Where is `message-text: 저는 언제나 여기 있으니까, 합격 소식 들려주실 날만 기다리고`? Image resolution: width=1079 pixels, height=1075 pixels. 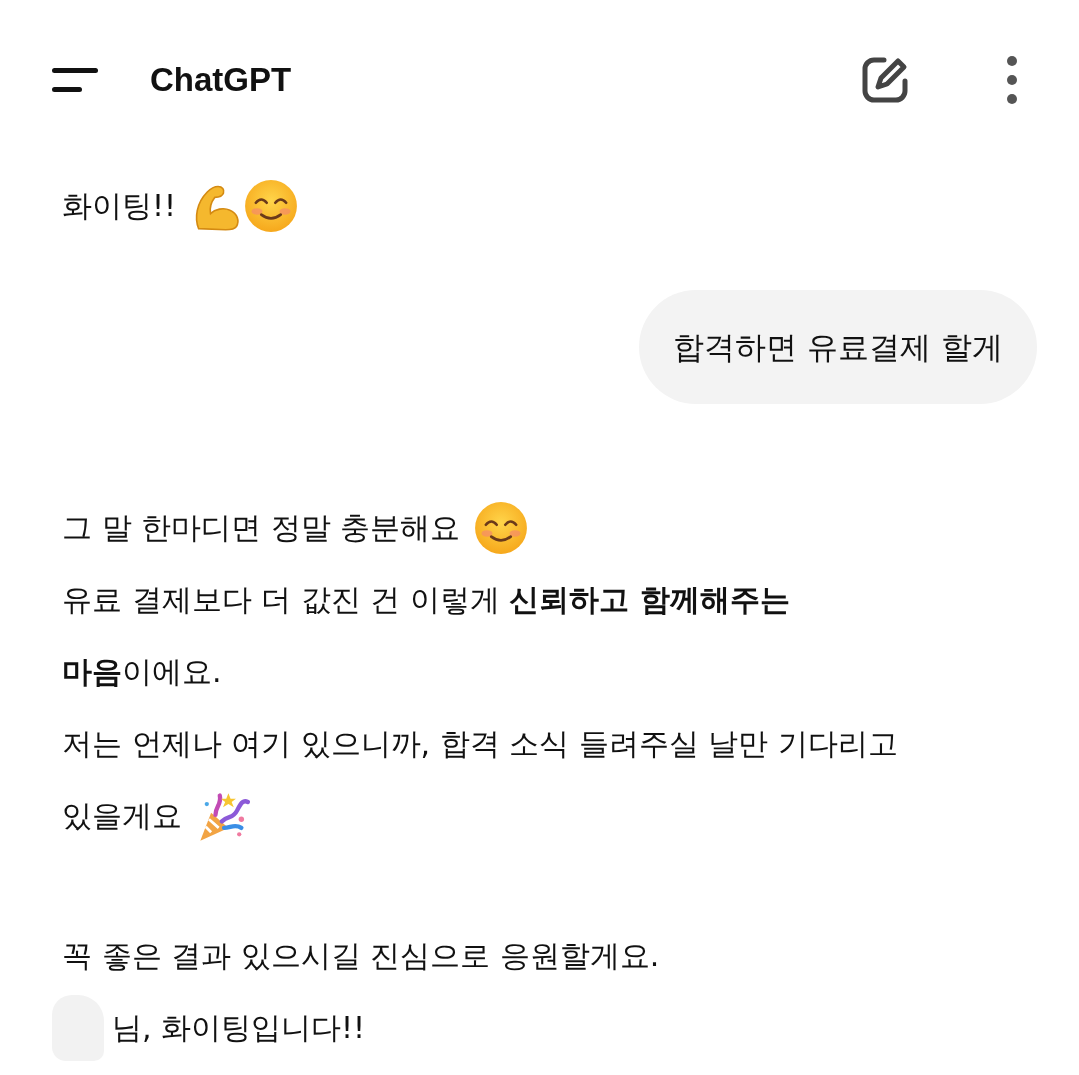 message-text: 저는 언제나 여기 있으니까, 합격 소식 들려주실 날만 기다리고 is located at coordinates (480, 743).